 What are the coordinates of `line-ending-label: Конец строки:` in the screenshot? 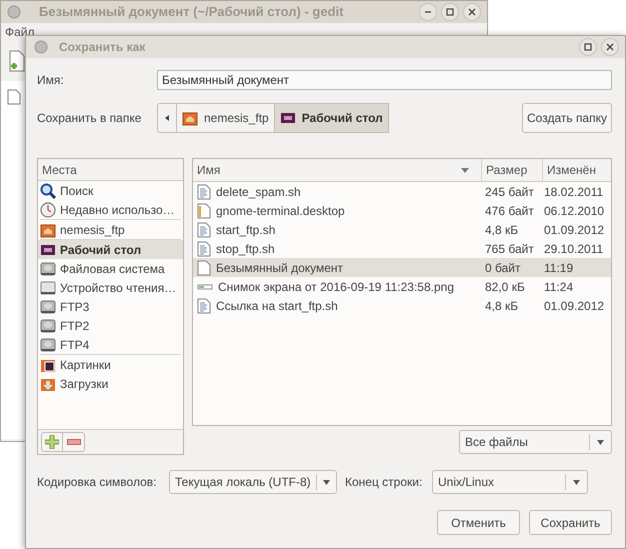 It's located at (384, 482).